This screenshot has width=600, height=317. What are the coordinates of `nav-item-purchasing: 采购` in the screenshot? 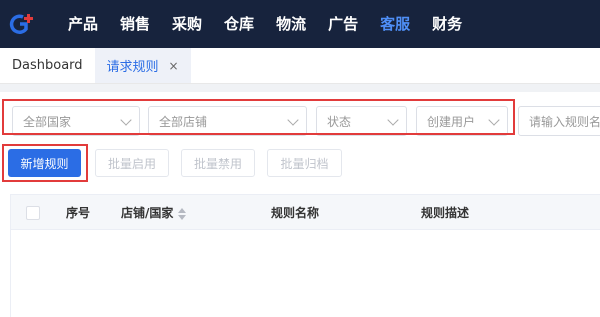 It's located at (187, 24).